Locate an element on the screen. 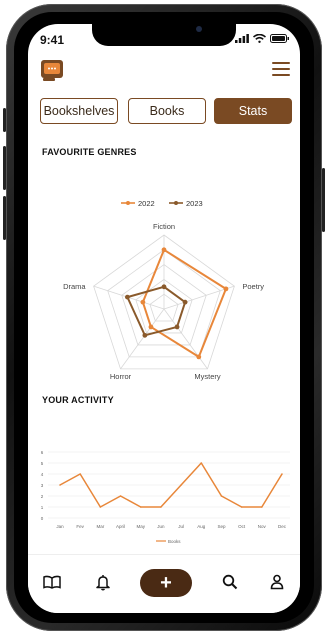 This screenshot has width=328, height=635. radar-spoke is located at coordinates (142, 339).